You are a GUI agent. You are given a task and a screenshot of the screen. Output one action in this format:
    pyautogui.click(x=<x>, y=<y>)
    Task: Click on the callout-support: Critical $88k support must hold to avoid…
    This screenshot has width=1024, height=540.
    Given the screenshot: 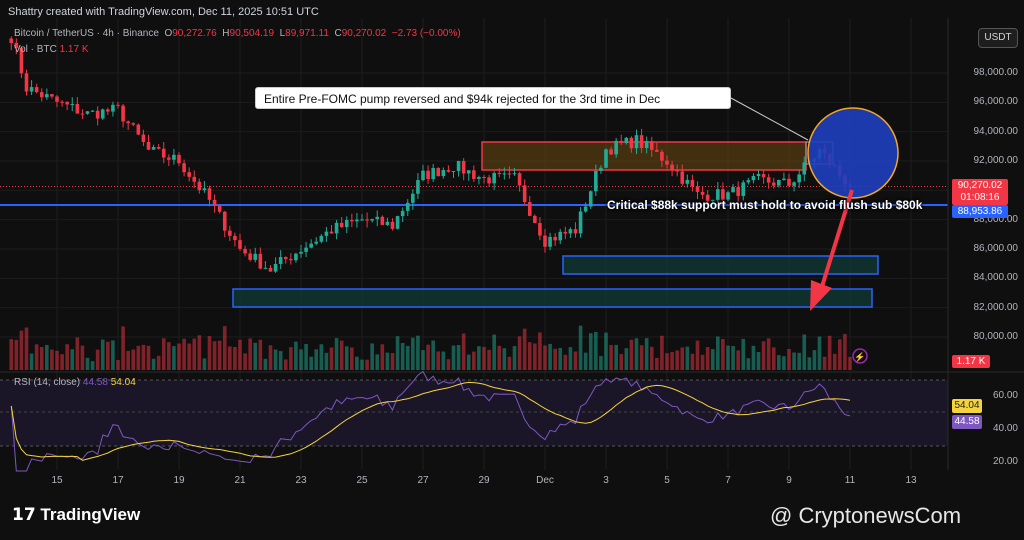 What is the action you would take?
    pyautogui.click(x=765, y=205)
    